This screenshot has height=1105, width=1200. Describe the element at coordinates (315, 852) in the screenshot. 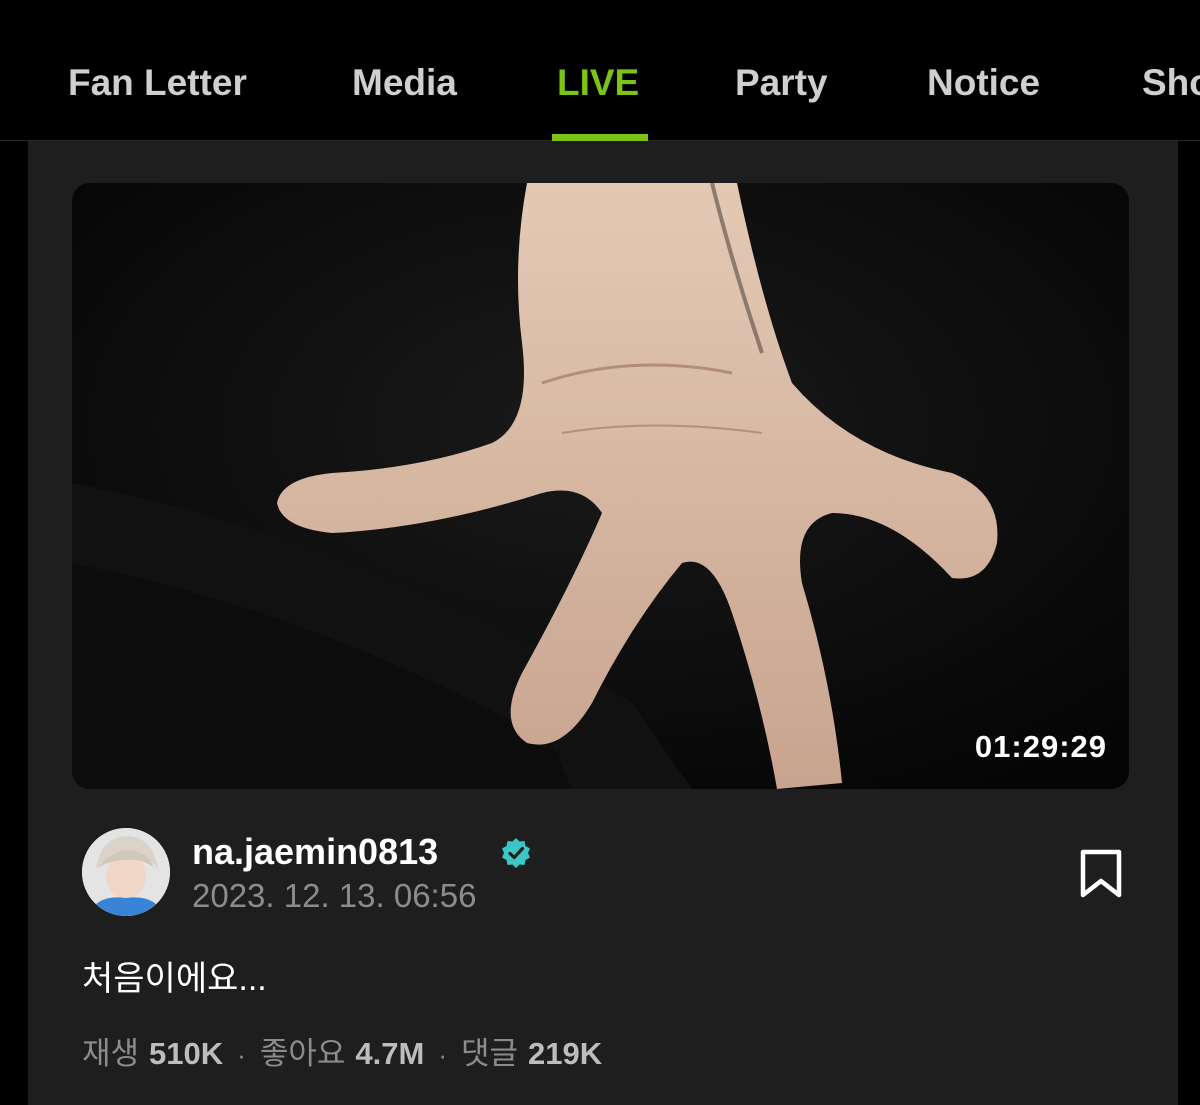

I see `username: na.jaemin0813` at that location.